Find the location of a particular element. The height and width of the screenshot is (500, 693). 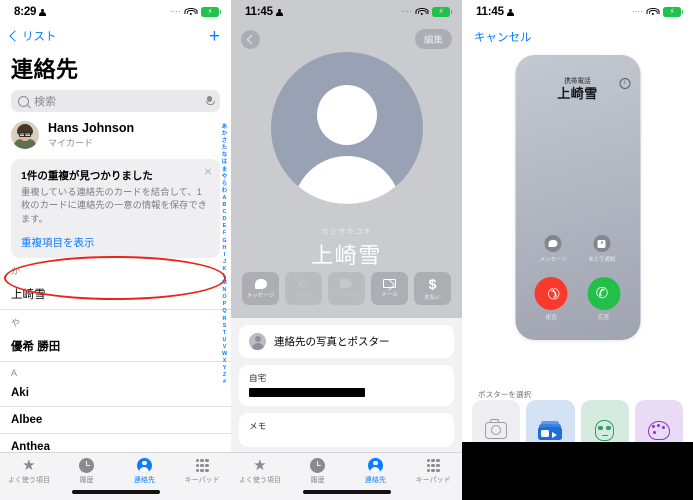

section-header-ya: や is located at coordinates (16, 323).